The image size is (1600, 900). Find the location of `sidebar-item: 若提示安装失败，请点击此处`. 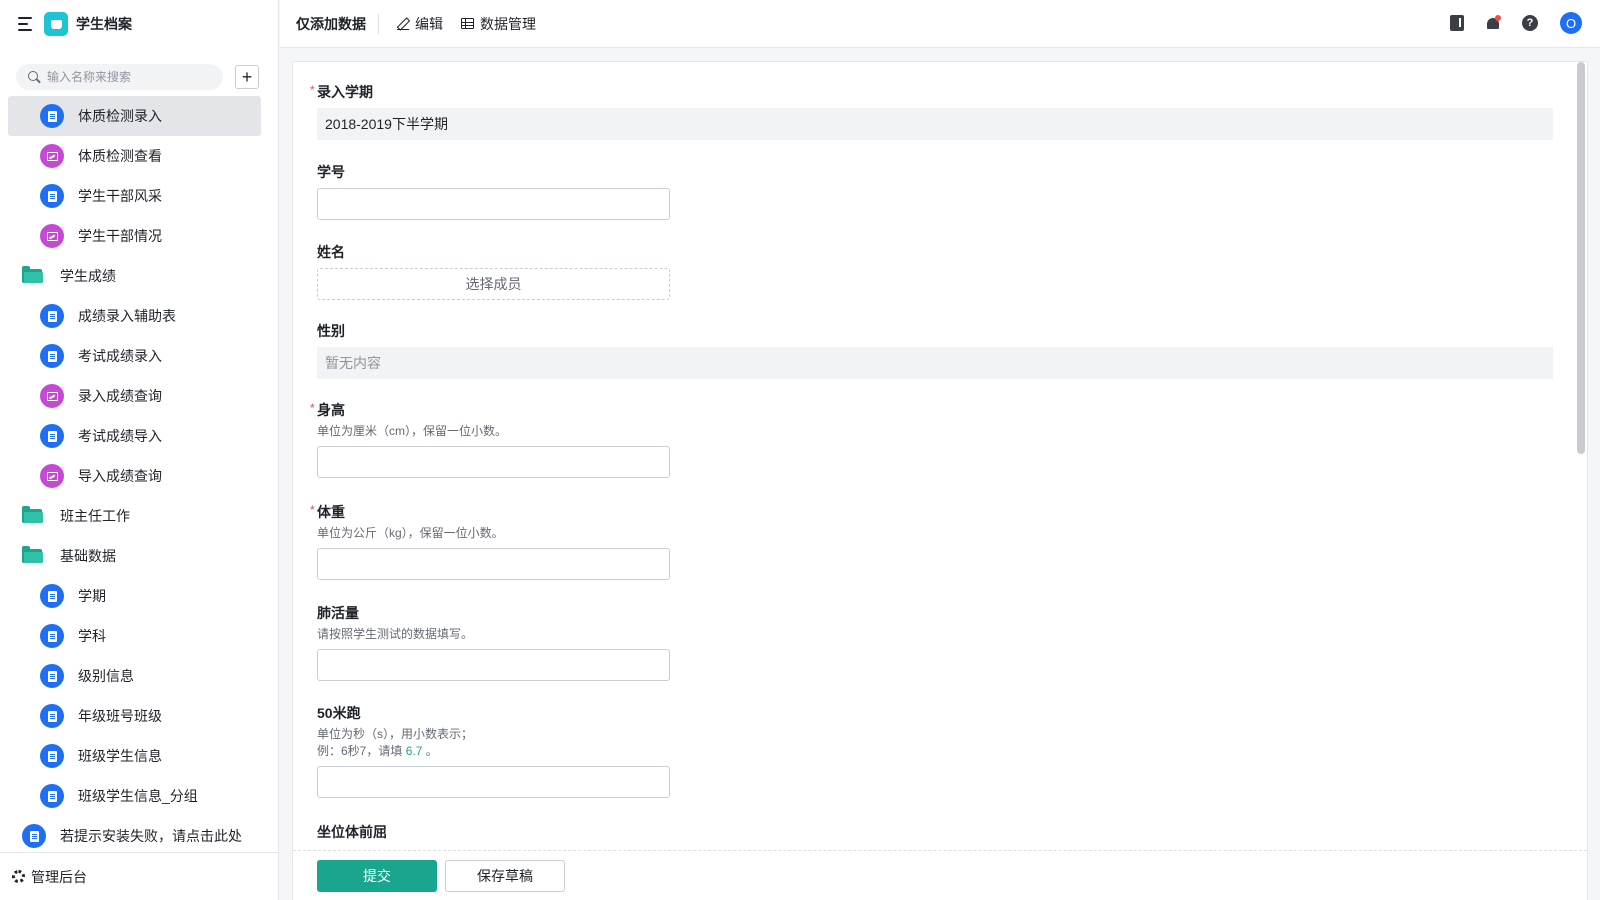

sidebar-item: 若提示安装失败，请点击此处 is located at coordinates (139, 836).